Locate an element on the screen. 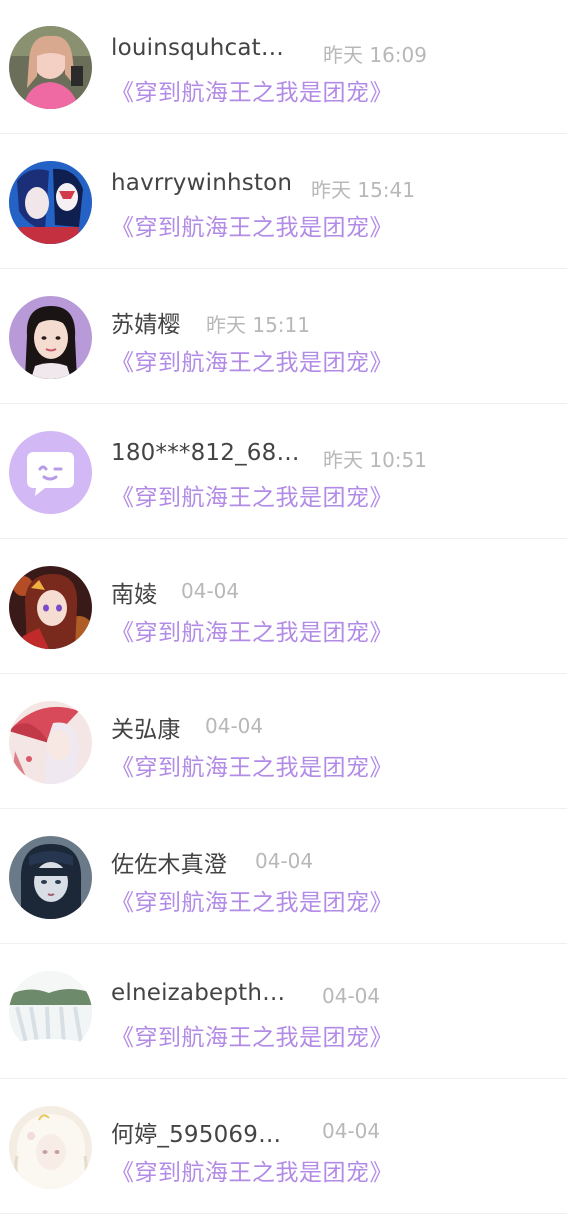 This screenshot has width=567, height=1215. avatar-default-chat-icon is located at coordinates (50, 472).